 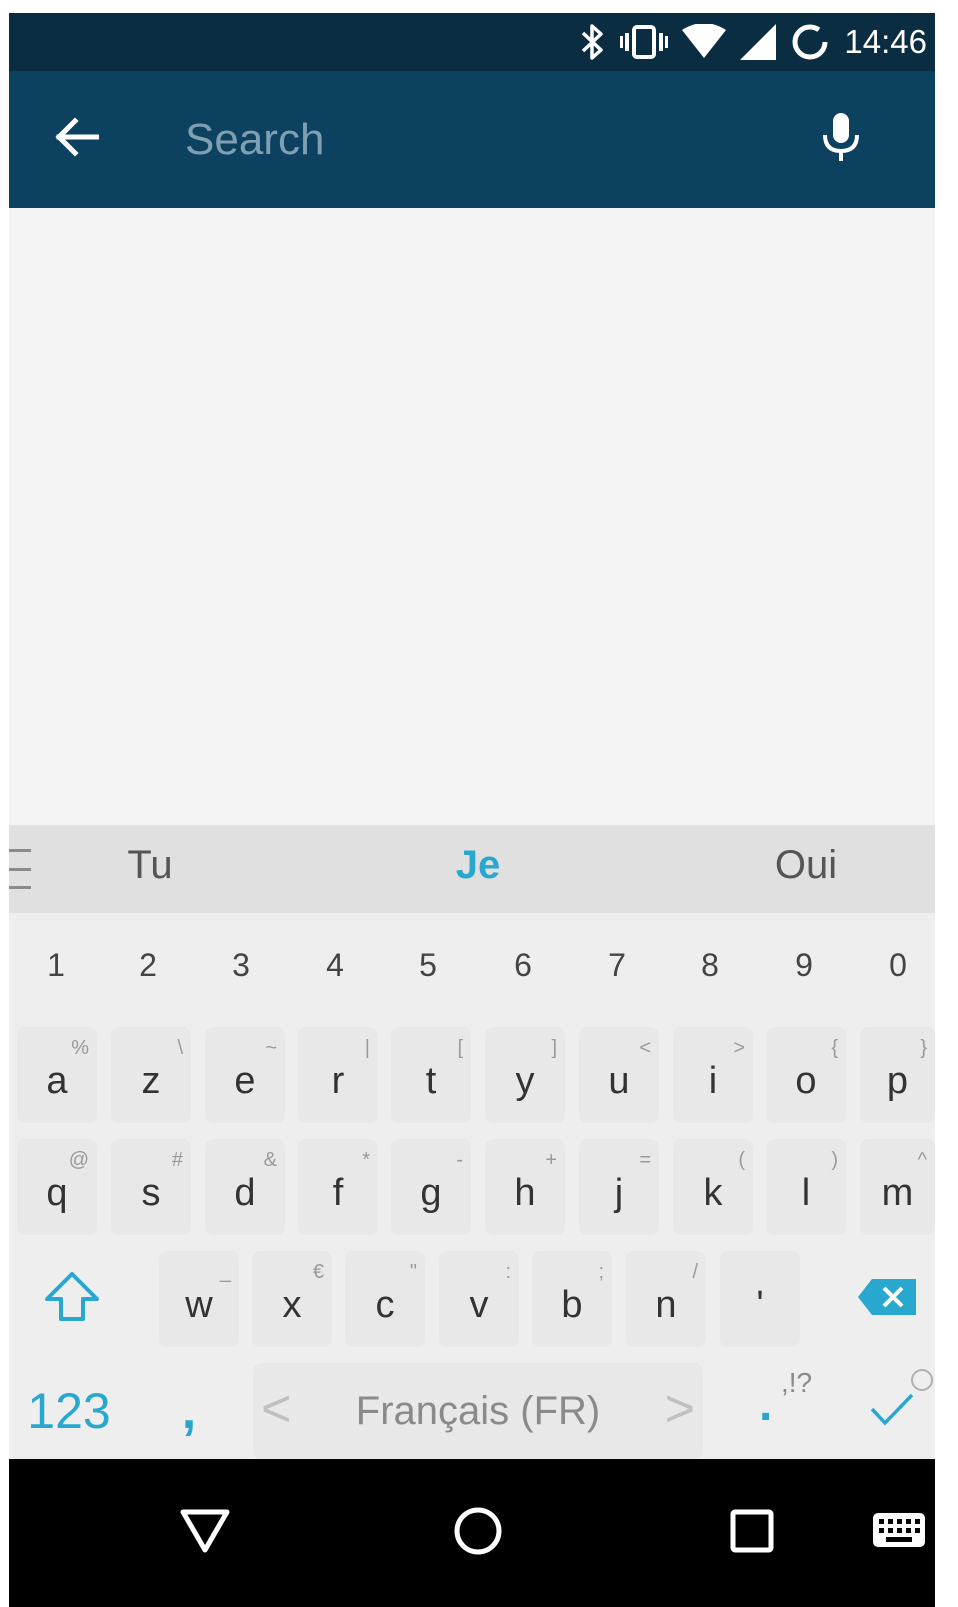 I want to click on key-5: 5, so click(x=428, y=965).